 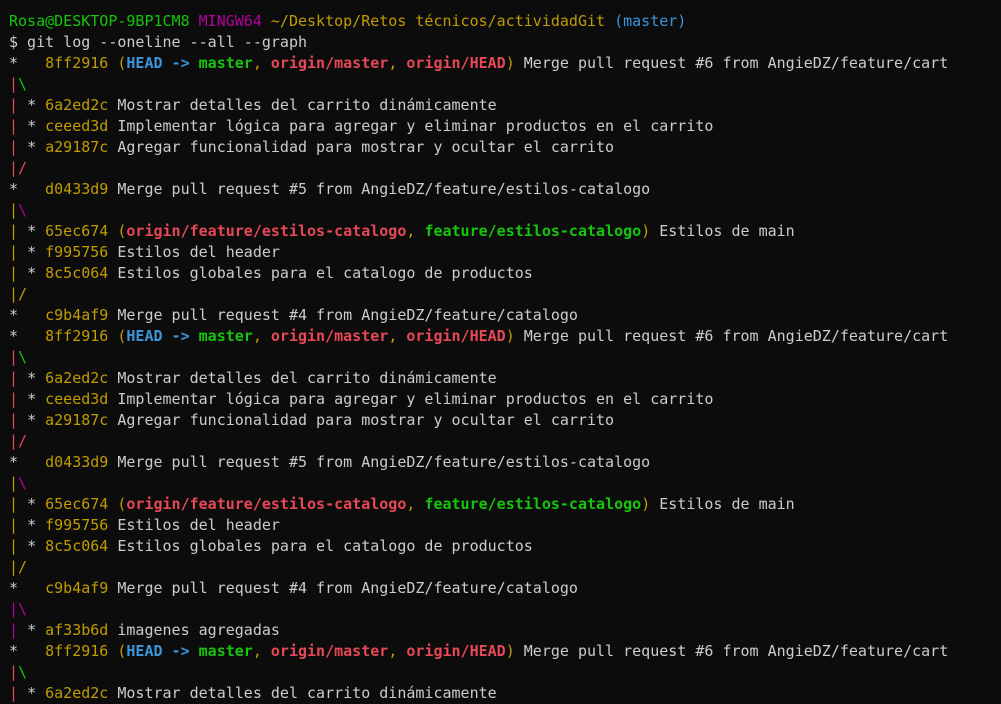 What do you see at coordinates (158, 42) in the screenshot?
I see `command-line: $ git log --oneline --all --graph` at bounding box center [158, 42].